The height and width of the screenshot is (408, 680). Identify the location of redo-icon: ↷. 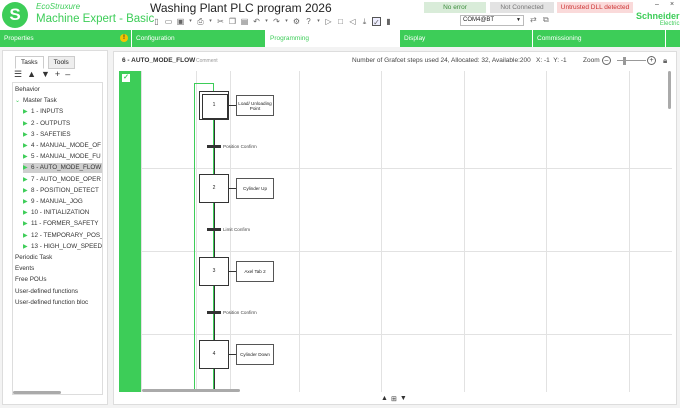
(276, 21).